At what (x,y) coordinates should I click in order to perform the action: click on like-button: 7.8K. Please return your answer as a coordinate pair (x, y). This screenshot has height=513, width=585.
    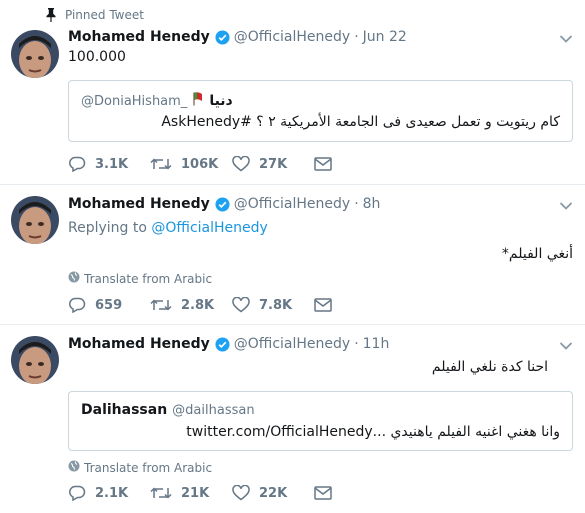
    Looking at the image, I should click on (273, 305).